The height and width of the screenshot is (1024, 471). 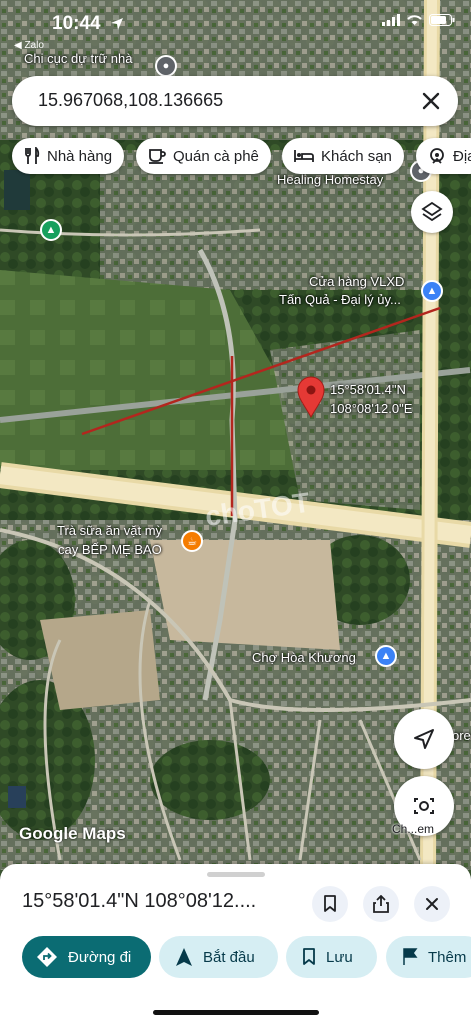 I want to click on attraction-icon, so click(x=437, y=156).